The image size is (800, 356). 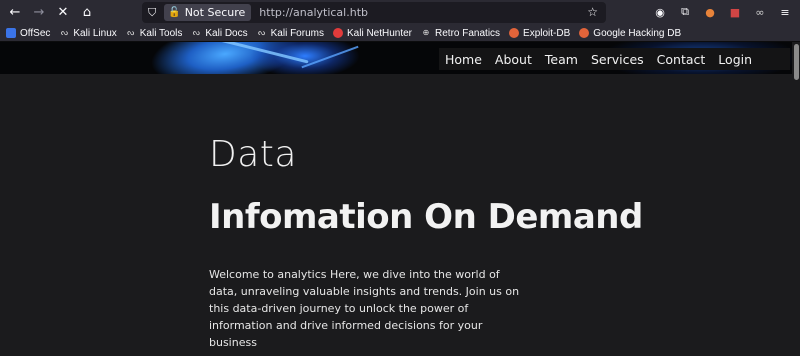 I want to click on bookmark-offsec: OffSec, so click(x=28, y=33).